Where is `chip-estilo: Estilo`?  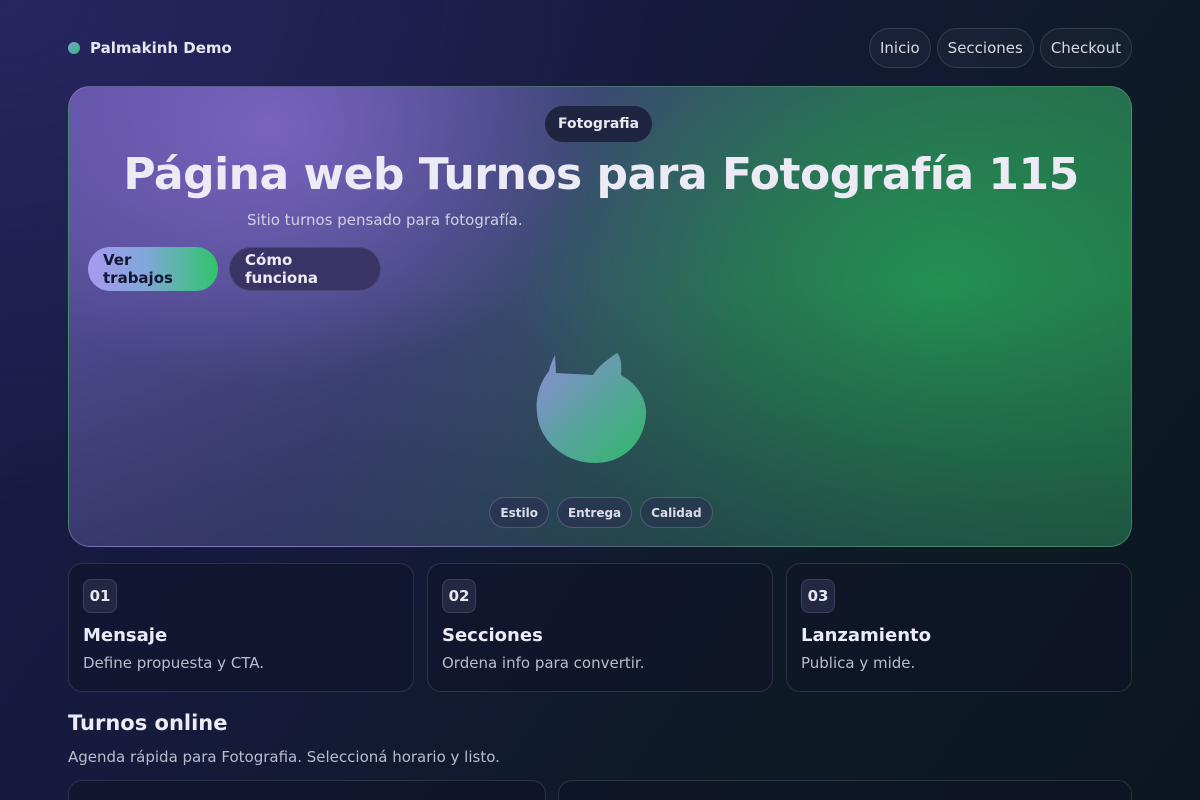 chip-estilo: Estilo is located at coordinates (519, 512).